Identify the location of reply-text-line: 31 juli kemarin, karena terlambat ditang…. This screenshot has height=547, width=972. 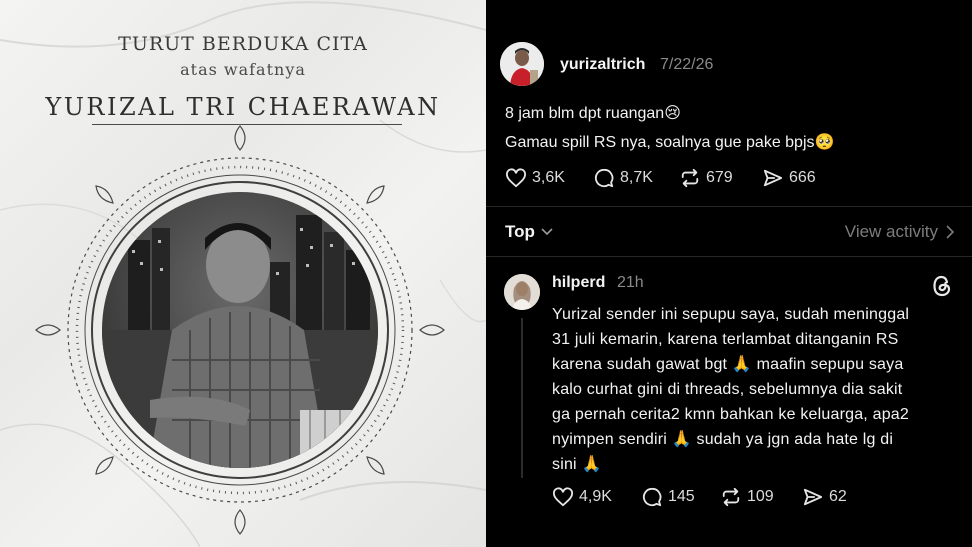
(725, 339).